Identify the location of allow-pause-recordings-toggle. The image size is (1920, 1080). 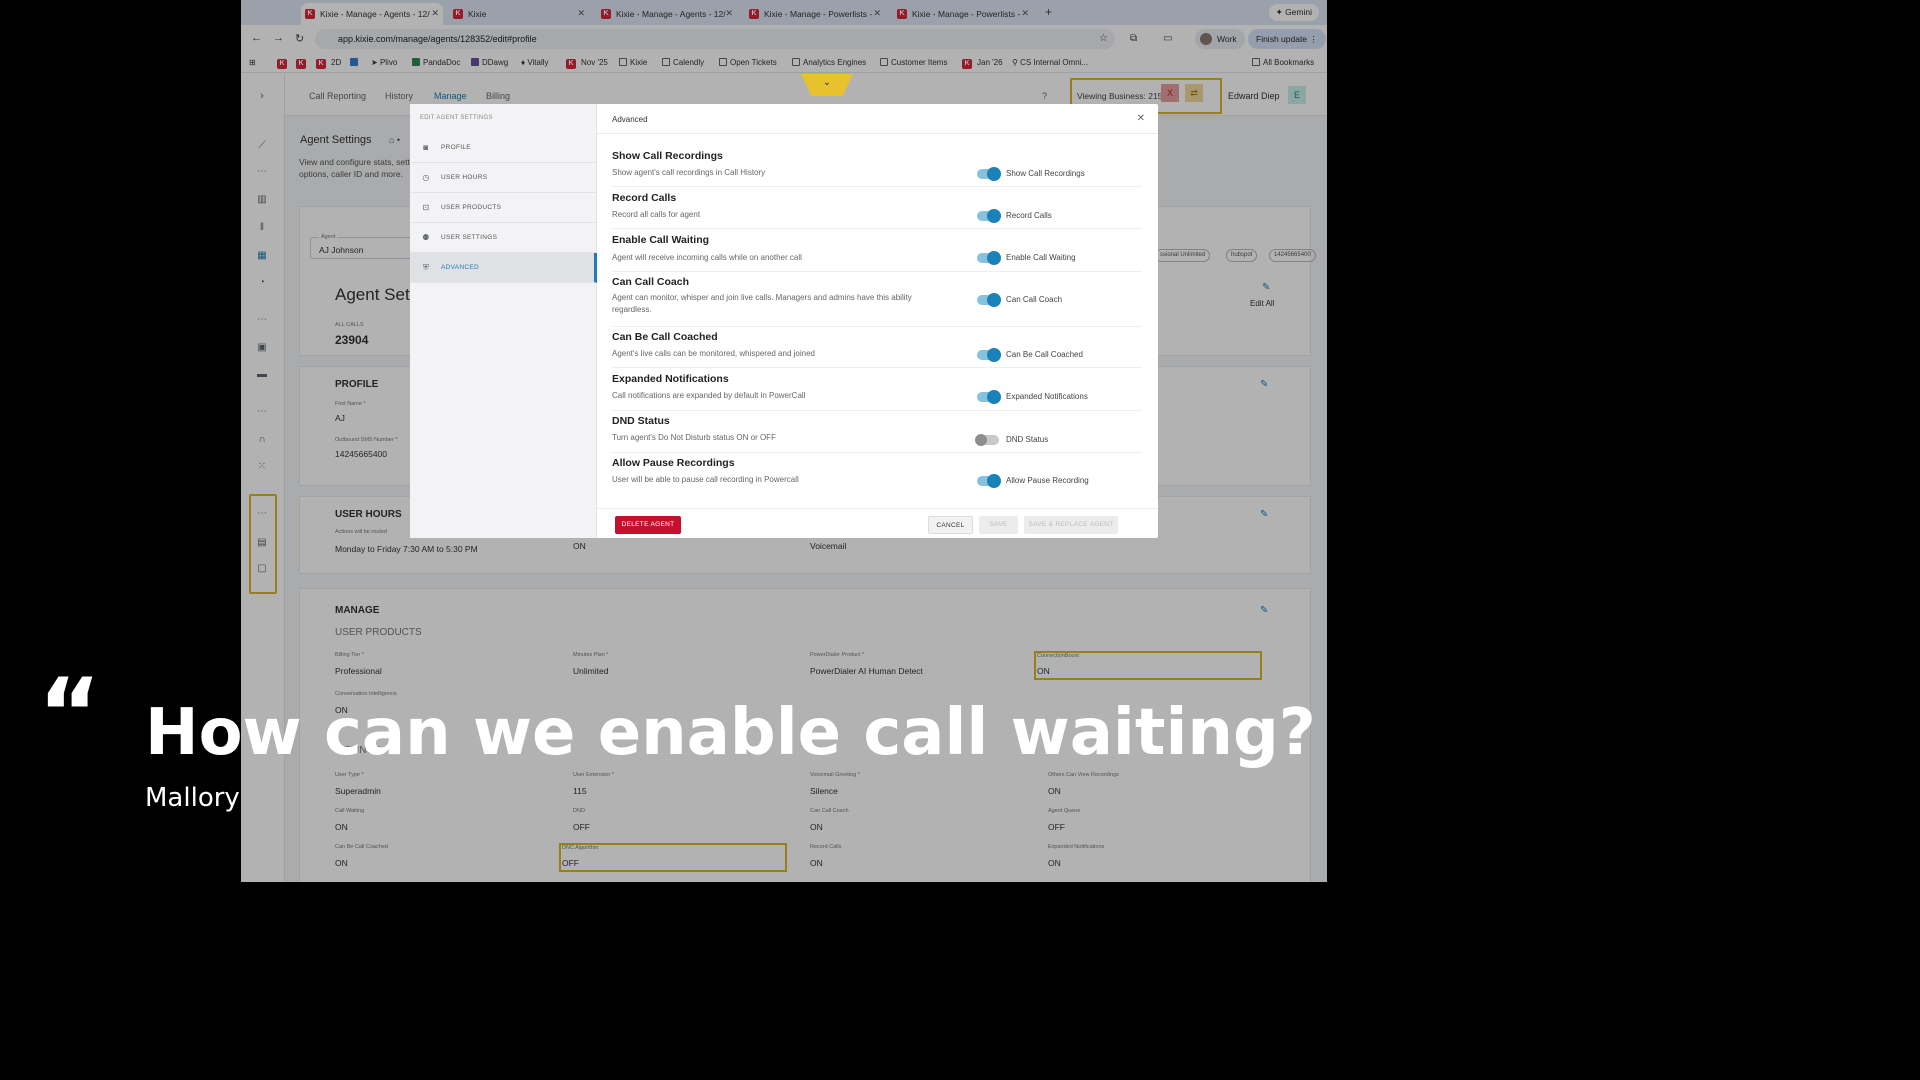
(989, 481).